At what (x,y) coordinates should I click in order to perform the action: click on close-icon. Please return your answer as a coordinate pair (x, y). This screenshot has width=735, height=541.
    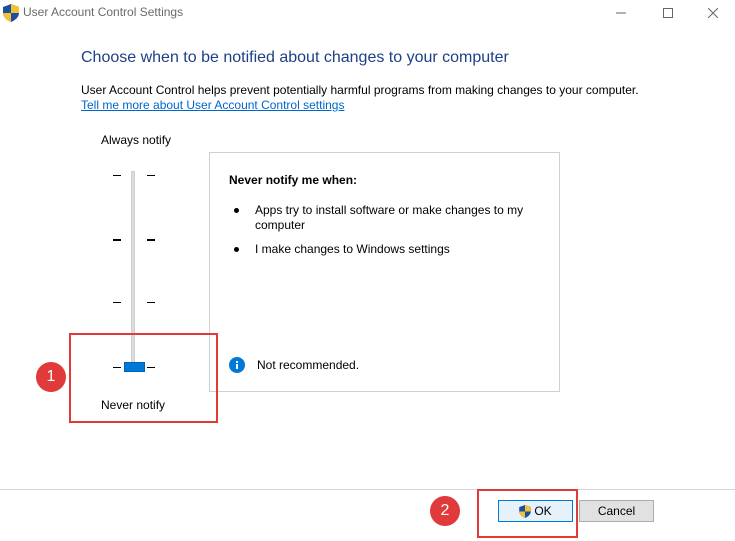
    Looking at the image, I should click on (713, 13).